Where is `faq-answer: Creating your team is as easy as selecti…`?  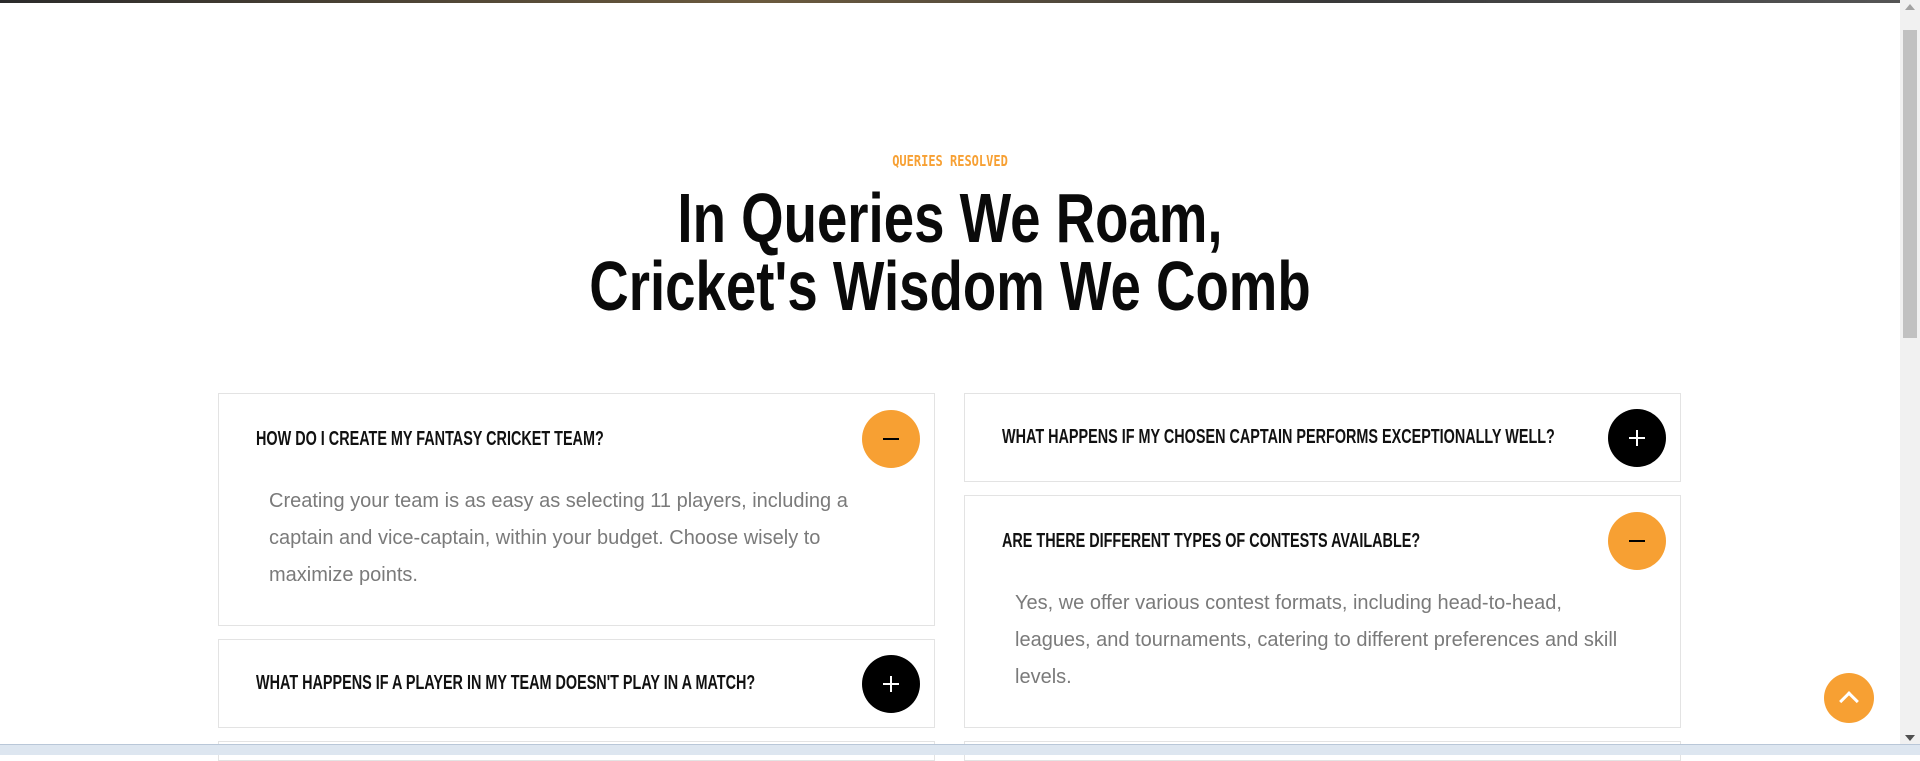 faq-answer: Creating your team is as easy as selecti… is located at coordinates (558, 538).